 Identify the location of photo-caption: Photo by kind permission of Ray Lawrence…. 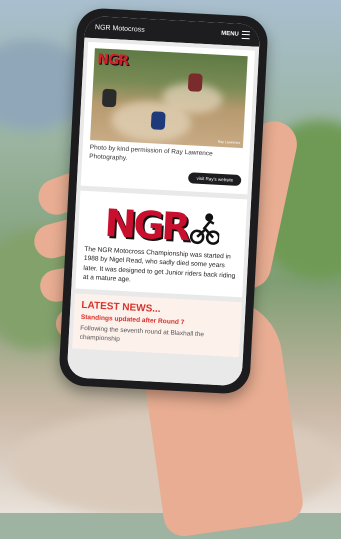
(151, 153).